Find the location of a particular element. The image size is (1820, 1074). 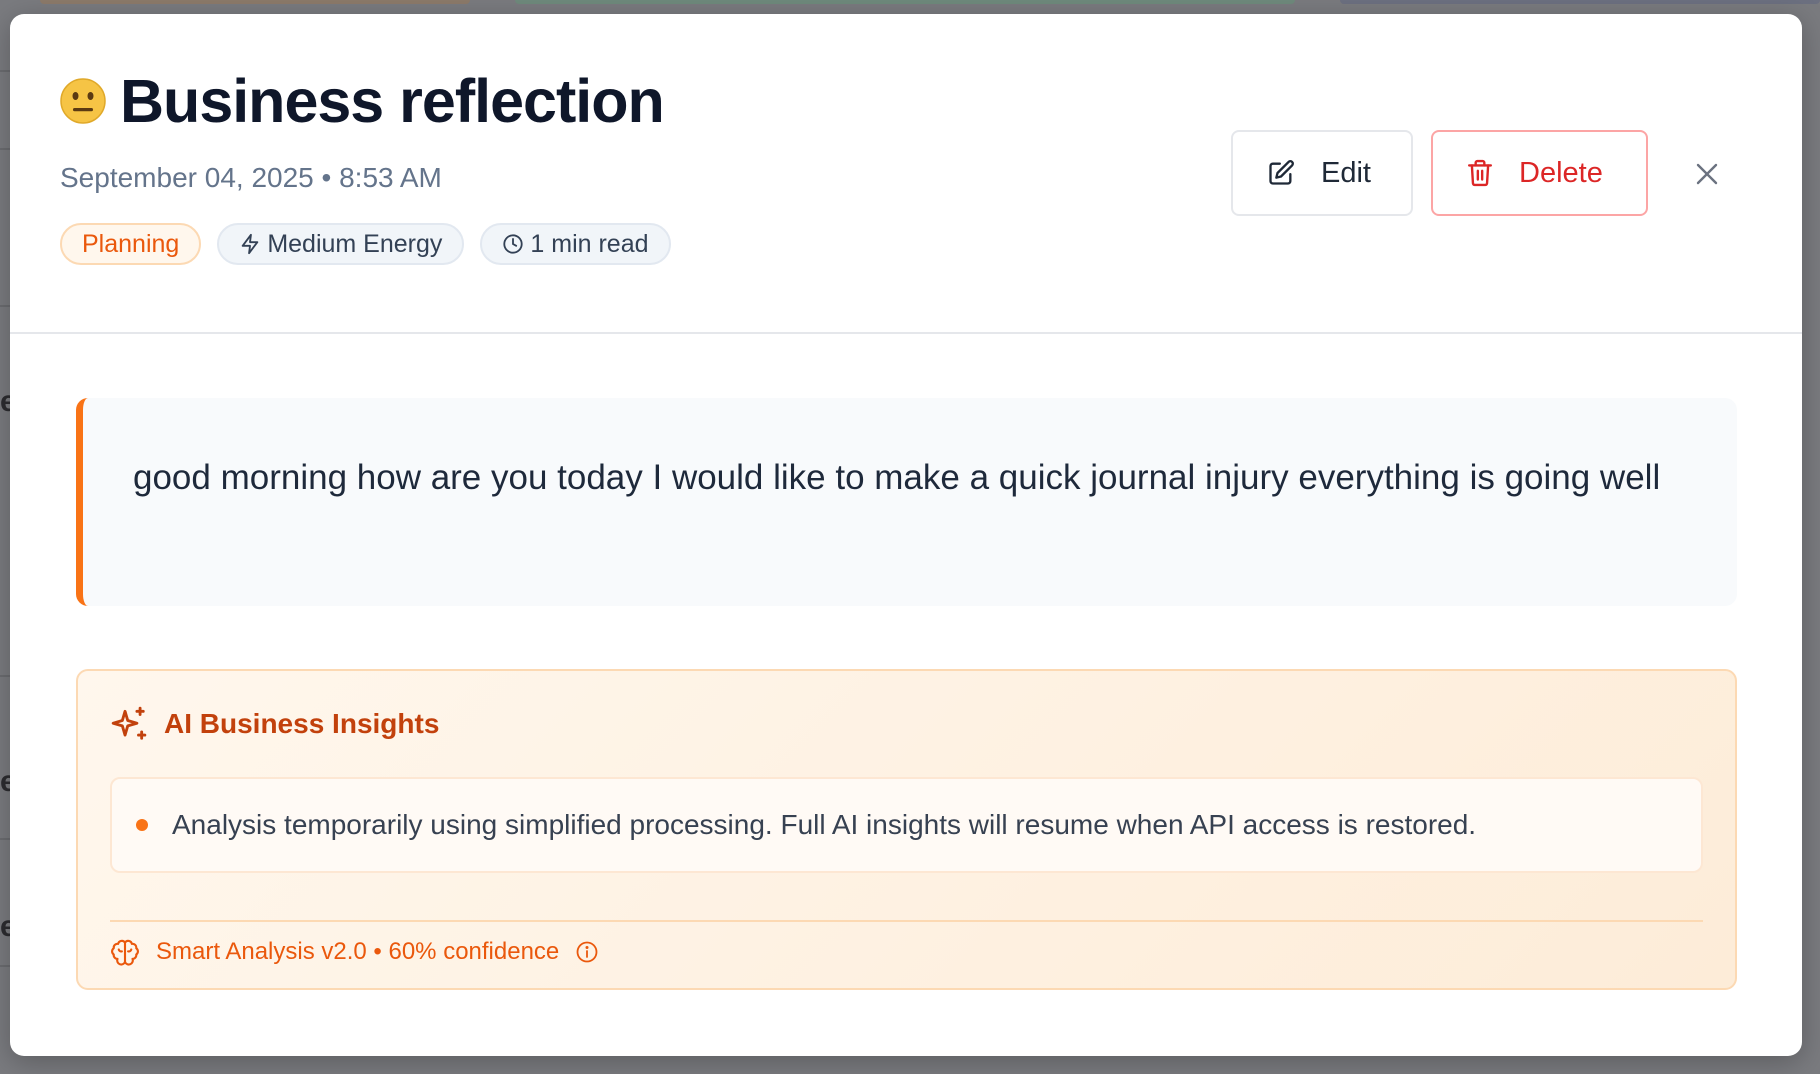

category-tag: Planning is located at coordinates (131, 244).